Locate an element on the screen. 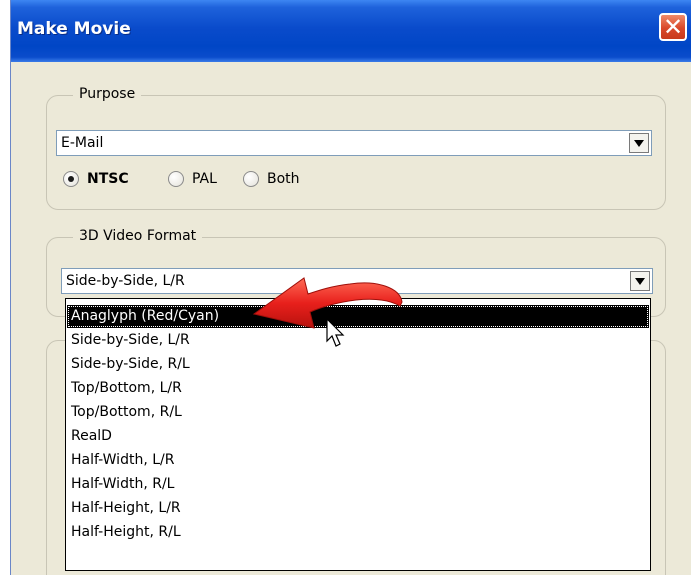 This screenshot has width=691, height=575. radio-pal: PAL is located at coordinates (192, 179).